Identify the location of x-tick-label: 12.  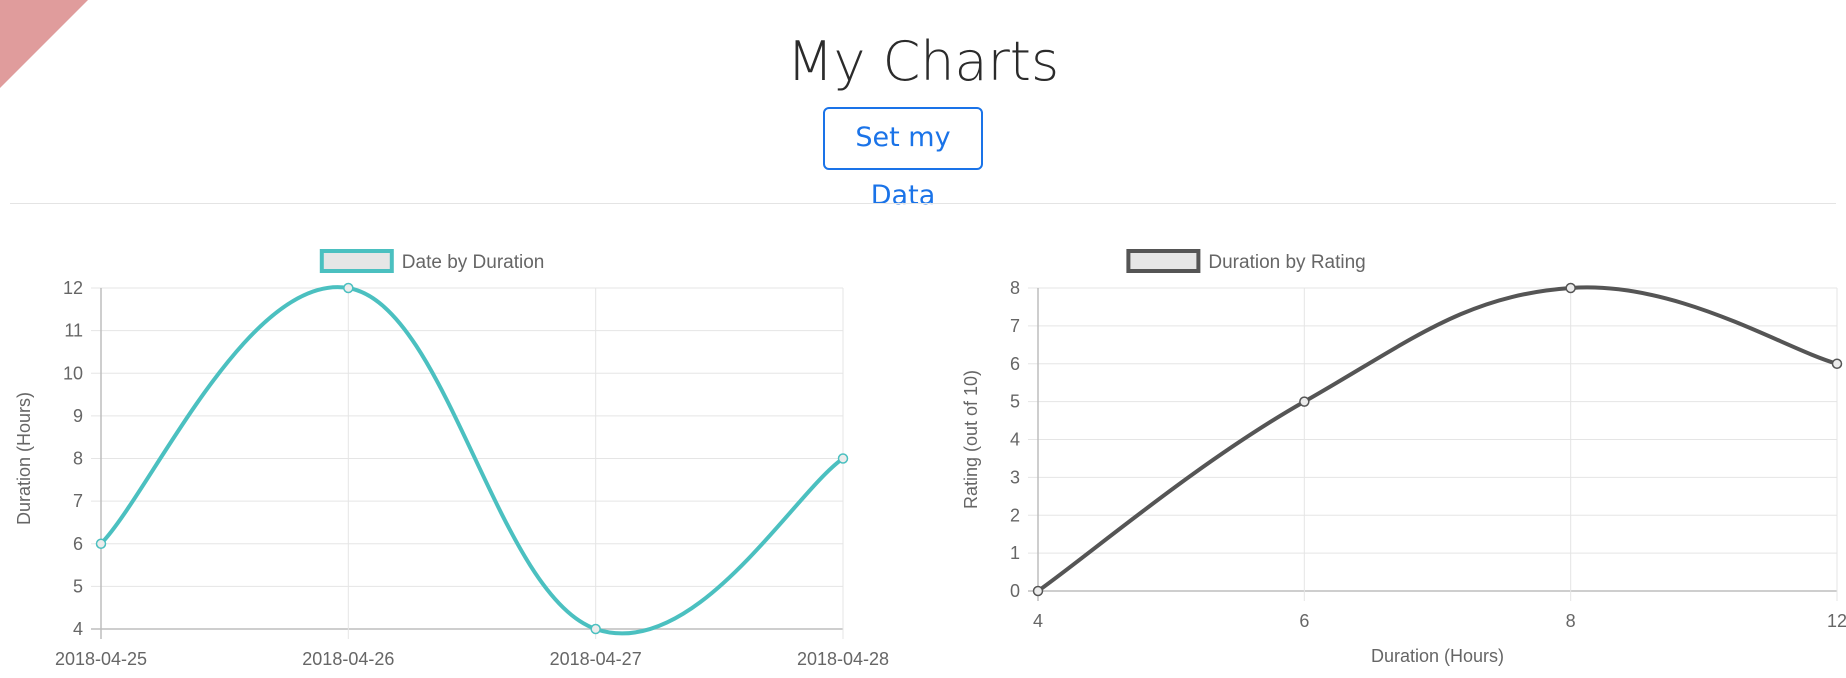
(1836, 621).